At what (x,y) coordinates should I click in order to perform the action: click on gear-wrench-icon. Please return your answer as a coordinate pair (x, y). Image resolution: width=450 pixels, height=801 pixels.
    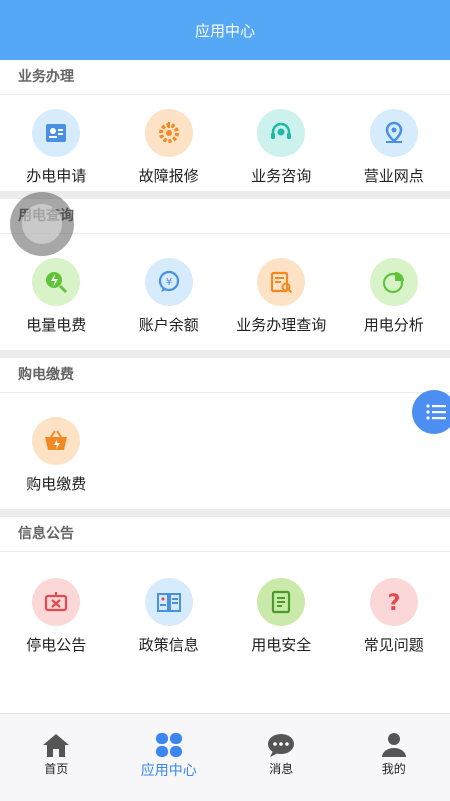
    Looking at the image, I should click on (169, 133).